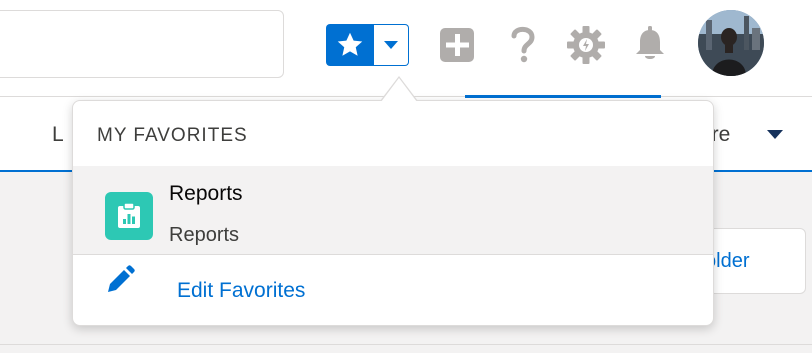 This screenshot has height=353, width=812. Describe the element at coordinates (172, 135) in the screenshot. I see `favorites-heading: MY FAVORITES` at that location.